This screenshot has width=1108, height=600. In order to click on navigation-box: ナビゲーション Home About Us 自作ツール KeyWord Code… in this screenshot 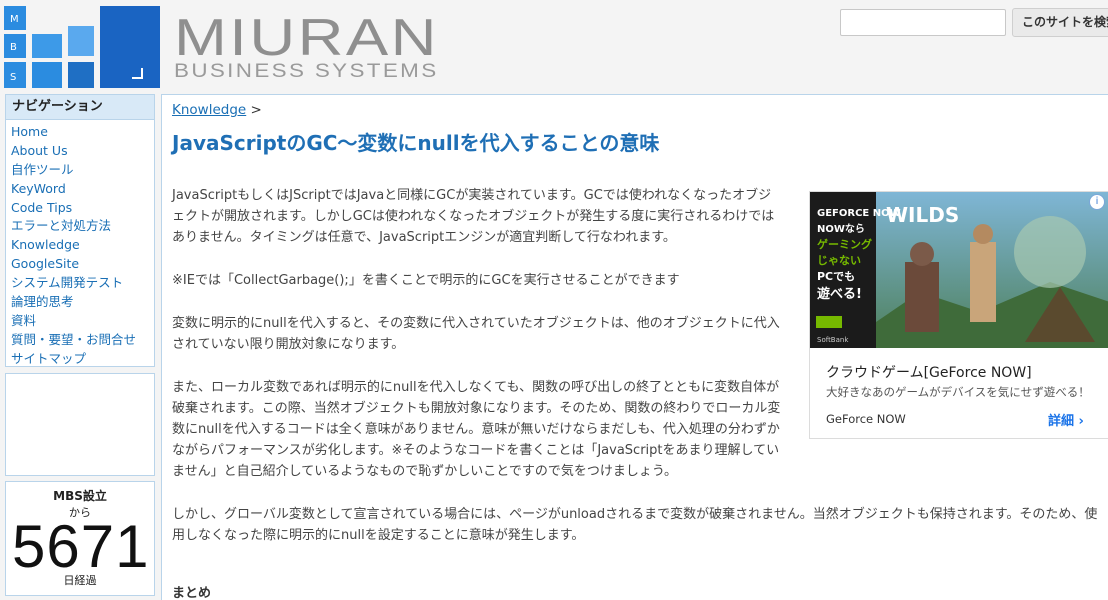, I will do `click(80, 230)`.